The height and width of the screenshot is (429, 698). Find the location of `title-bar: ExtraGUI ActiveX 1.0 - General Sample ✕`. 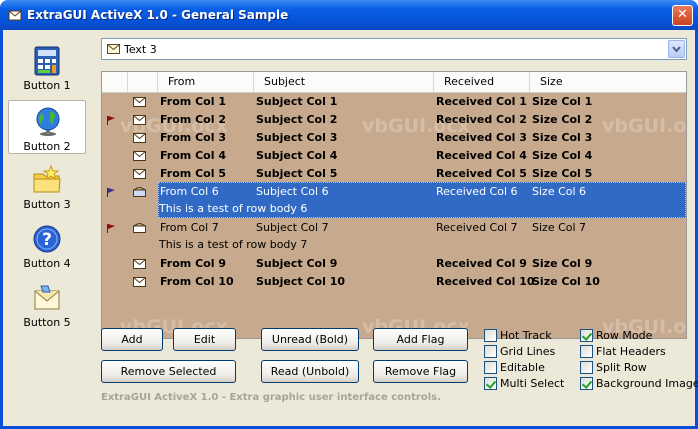

title-bar: ExtraGUI ActiveX 1.0 - General Sample ✕ is located at coordinates (349, 15).